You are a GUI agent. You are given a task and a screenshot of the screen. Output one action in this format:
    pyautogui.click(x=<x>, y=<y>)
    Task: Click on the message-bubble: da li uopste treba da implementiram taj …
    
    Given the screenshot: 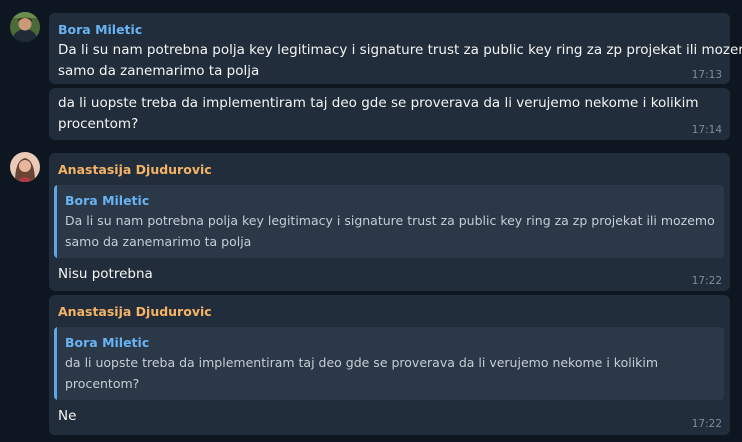 What is the action you would take?
    pyautogui.click(x=389, y=114)
    